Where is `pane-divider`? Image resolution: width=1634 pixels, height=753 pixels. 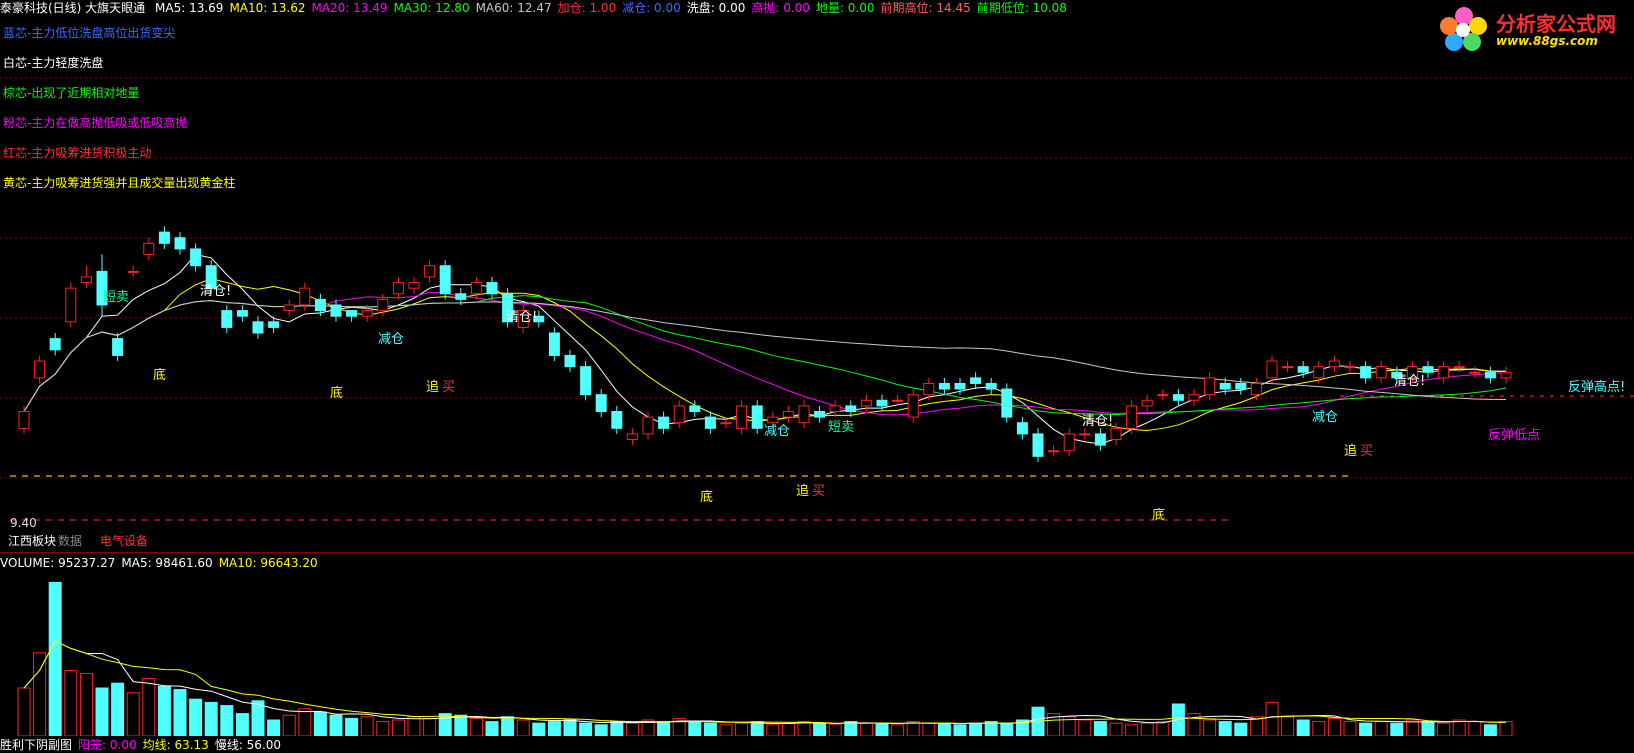 pane-divider is located at coordinates (817, 552).